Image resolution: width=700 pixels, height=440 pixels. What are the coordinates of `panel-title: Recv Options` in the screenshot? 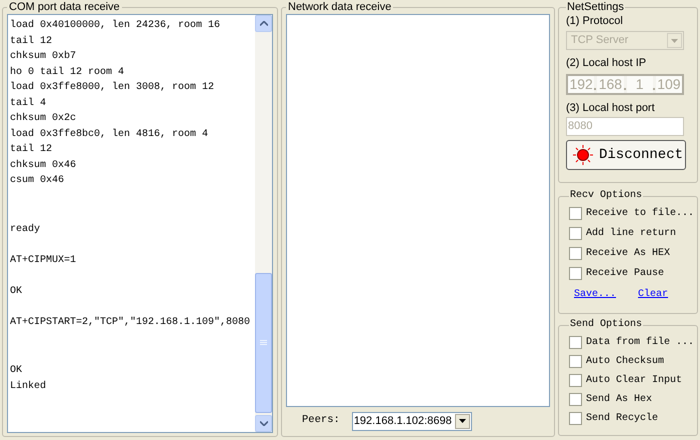 It's located at (606, 196).